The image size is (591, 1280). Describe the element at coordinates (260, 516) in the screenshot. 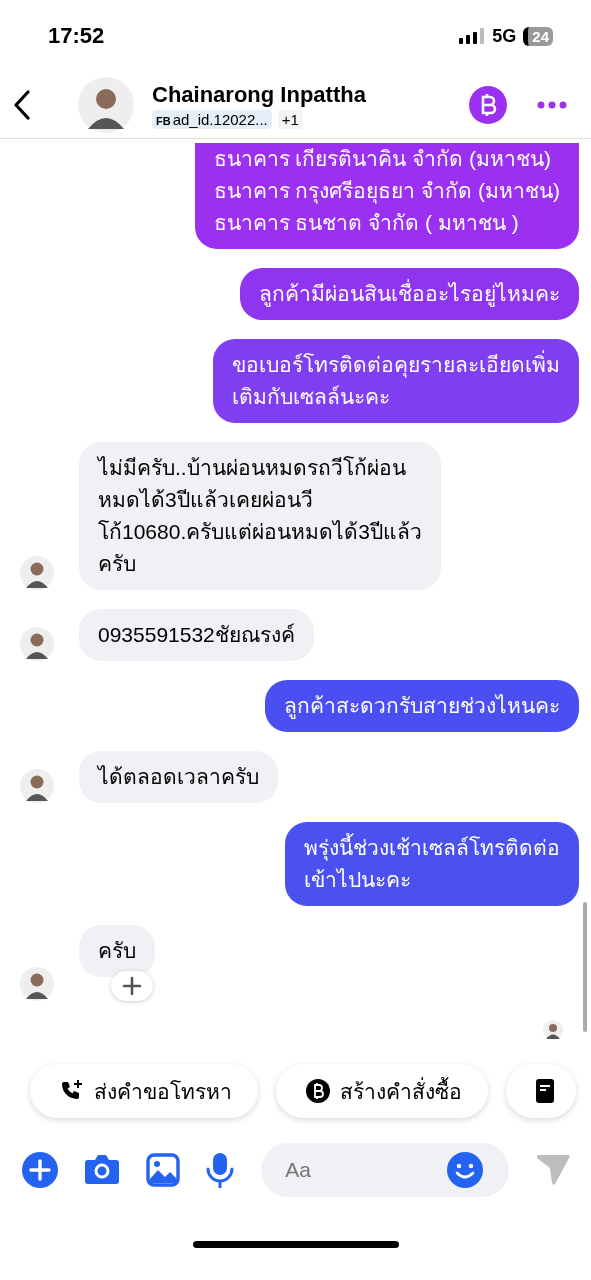

I see `message-bubble: ไม่มีครับ..บ้านผ่อนหมดรถวีโก้ผ่อน หมดได้3ปีแล้วเคยผ่อนวี โก้10680.ครับแต่ผ่อนหมดได้3ปีแล้ว ครับ` at that location.